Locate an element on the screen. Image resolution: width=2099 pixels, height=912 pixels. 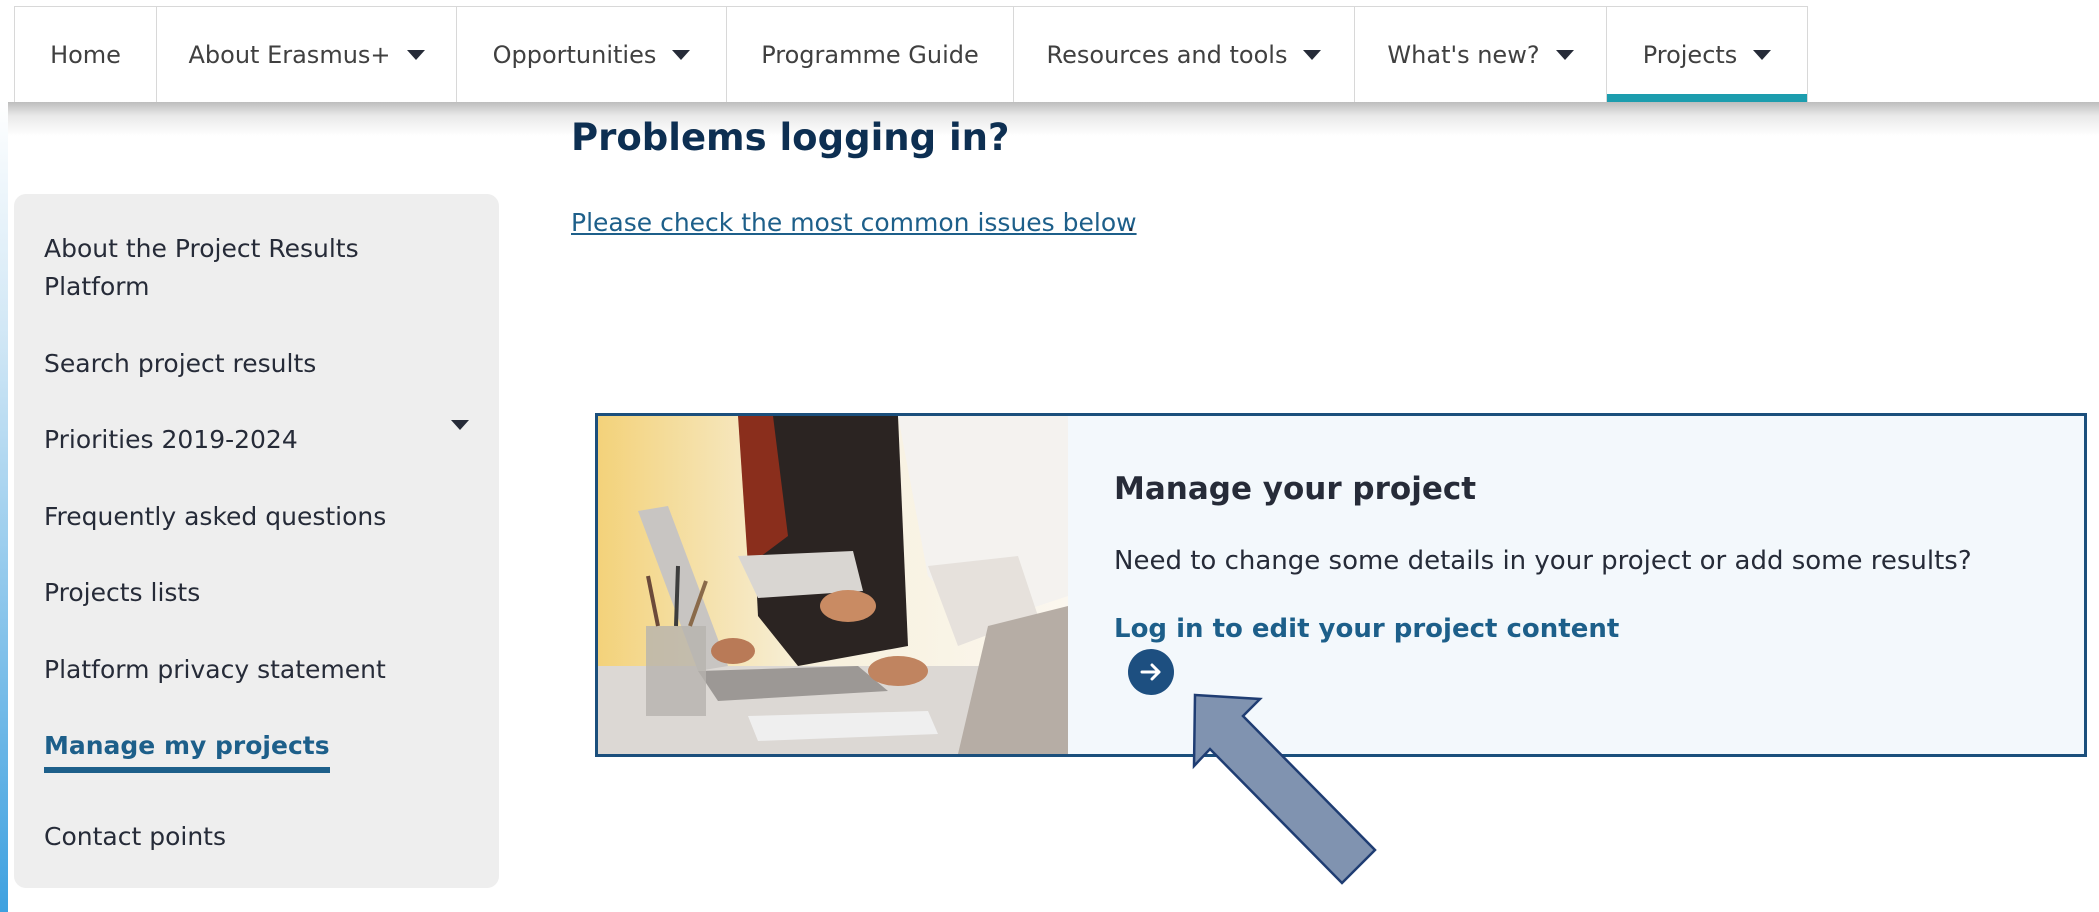
nav-programme-guide: Programme Guide is located at coordinates (870, 55).